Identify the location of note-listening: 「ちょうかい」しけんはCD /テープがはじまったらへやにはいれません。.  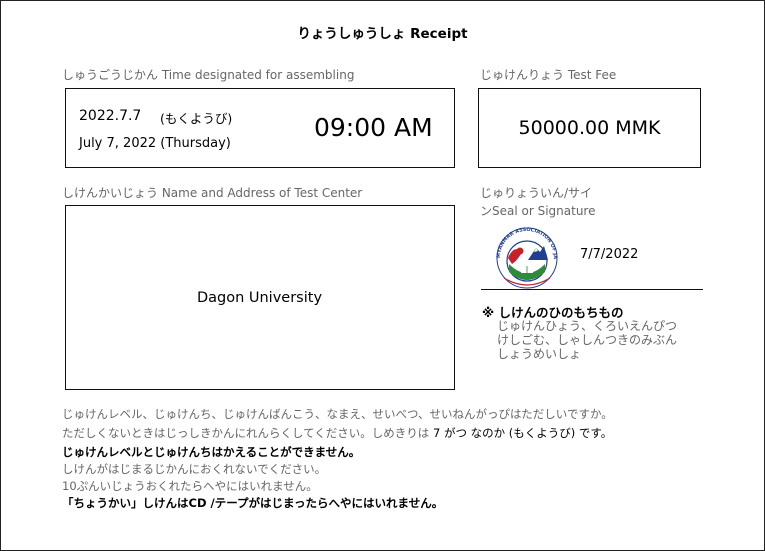
(253, 503).